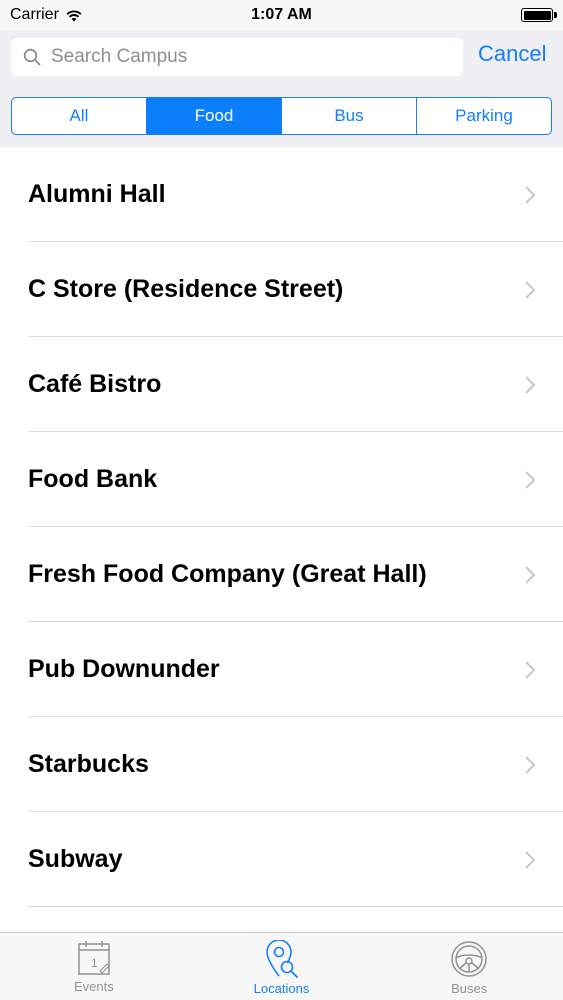  Describe the element at coordinates (281, 988) in the screenshot. I see `tab-label: Locations` at that location.